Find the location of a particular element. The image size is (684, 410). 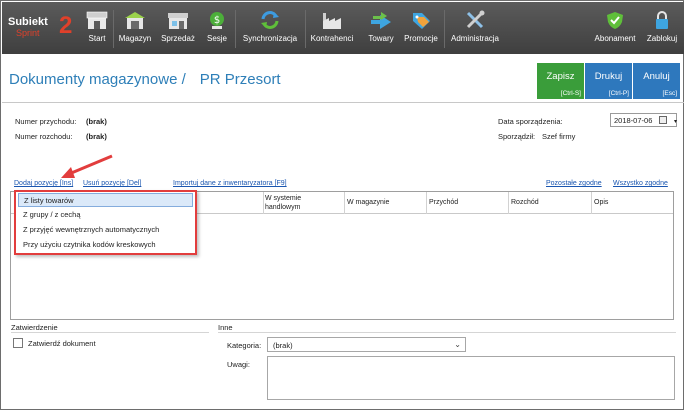

approve-checkbox is located at coordinates (18, 343).